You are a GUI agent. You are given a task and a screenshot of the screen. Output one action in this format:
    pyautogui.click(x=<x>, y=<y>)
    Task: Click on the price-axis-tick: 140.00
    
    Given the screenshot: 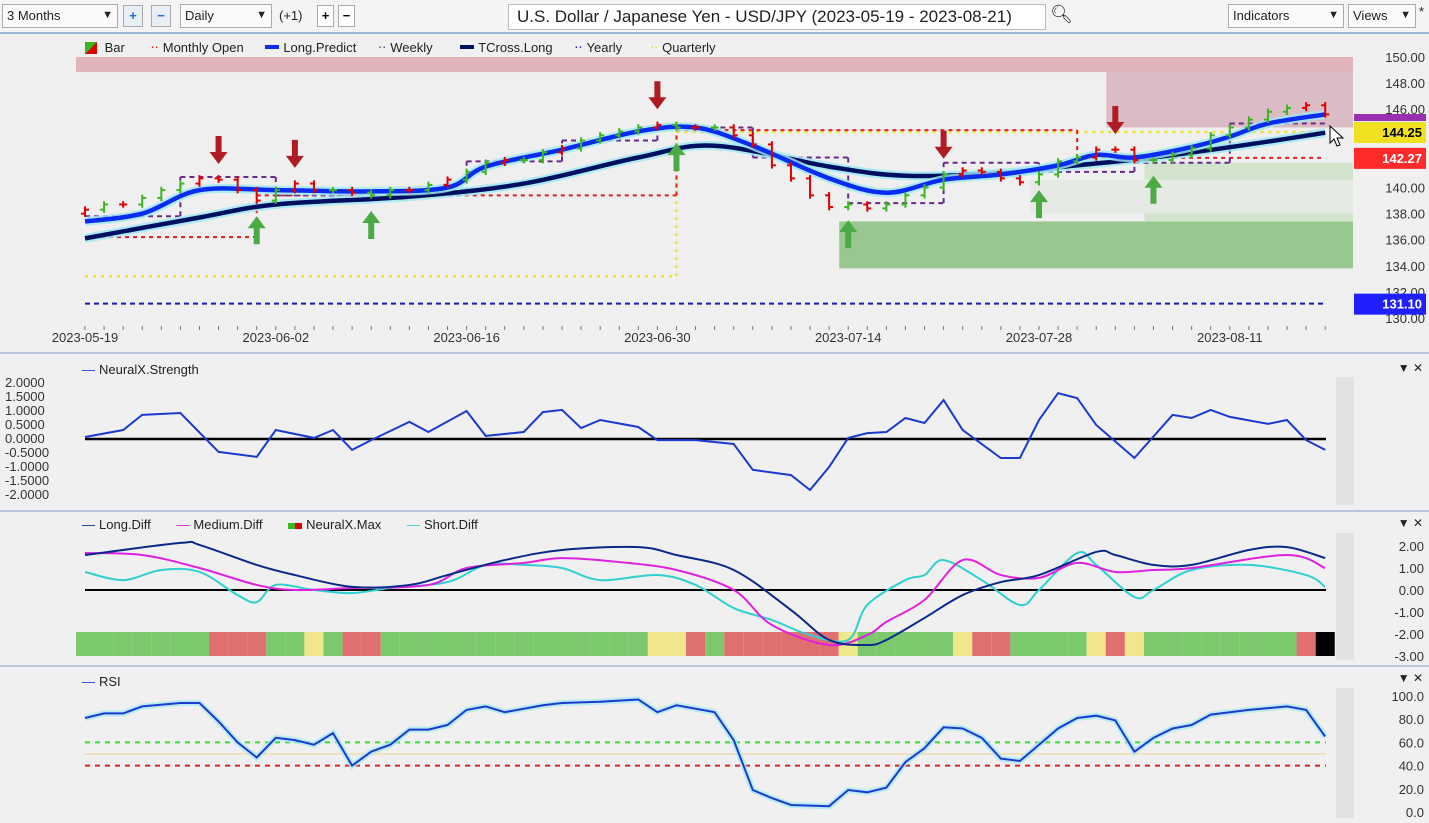 What is the action you would take?
    pyautogui.click(x=1405, y=188)
    